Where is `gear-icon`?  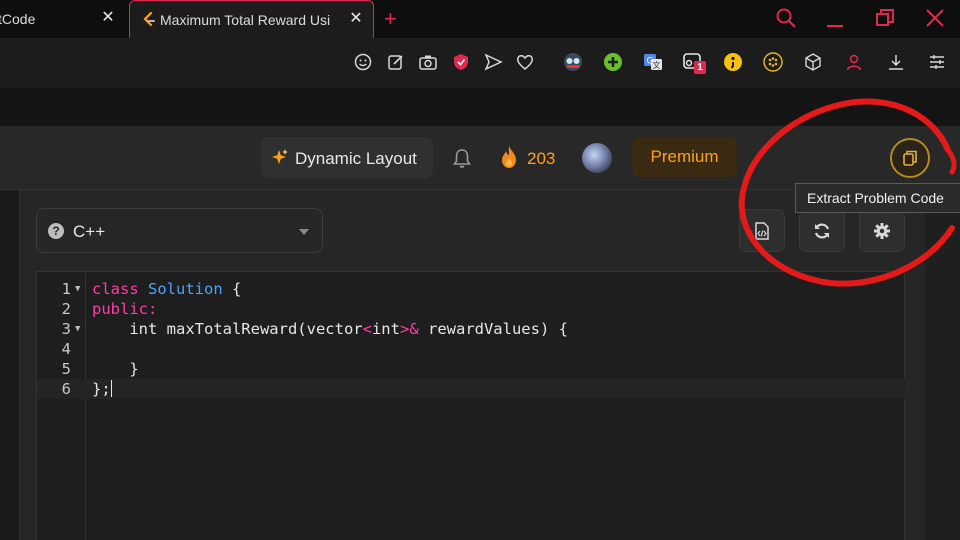 gear-icon is located at coordinates (882, 230).